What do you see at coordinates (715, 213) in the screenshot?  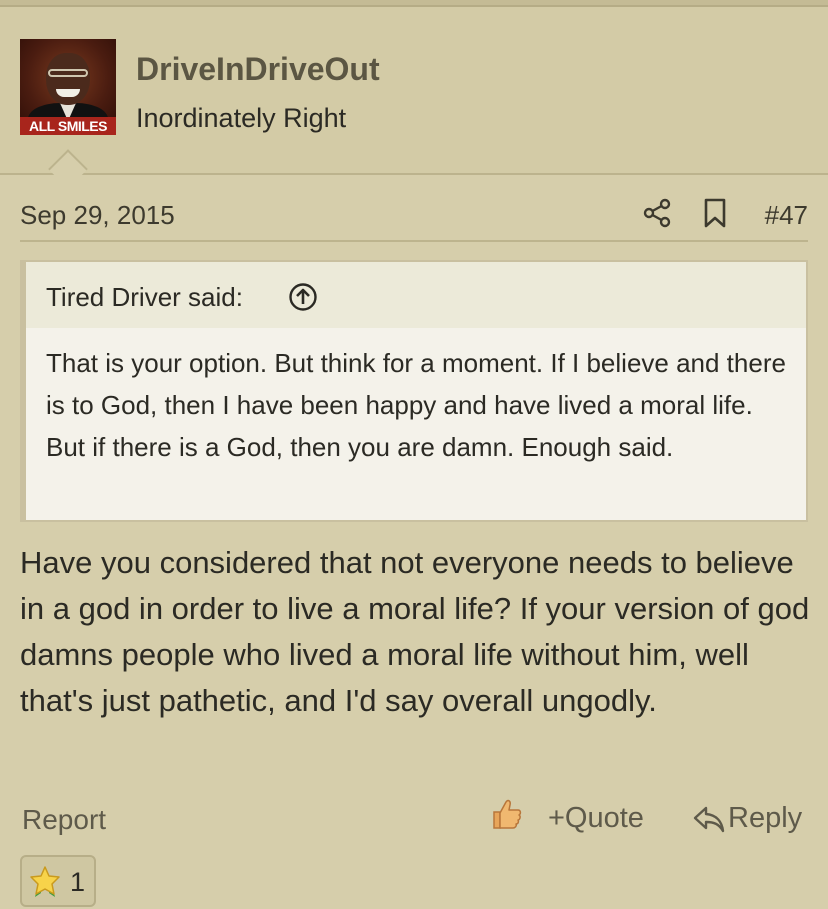 I see `bookmark-icon` at bounding box center [715, 213].